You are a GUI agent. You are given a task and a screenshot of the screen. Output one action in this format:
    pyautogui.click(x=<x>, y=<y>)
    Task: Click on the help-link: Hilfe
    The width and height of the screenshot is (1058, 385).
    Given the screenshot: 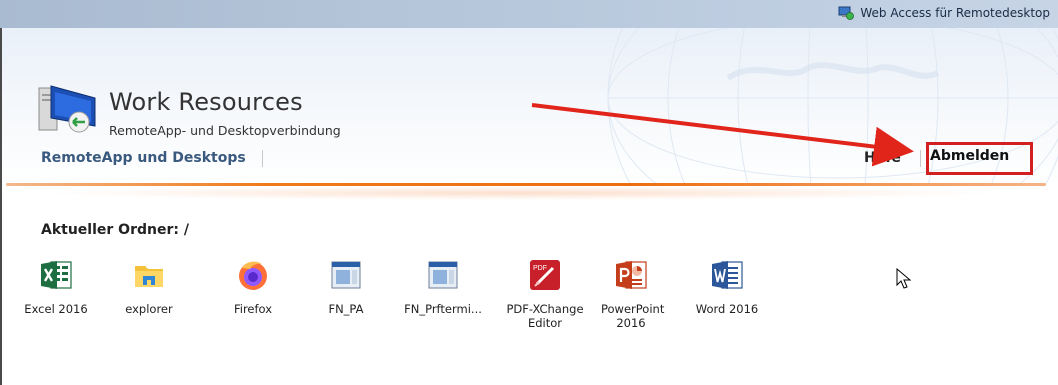 What is the action you would take?
    pyautogui.click(x=882, y=158)
    